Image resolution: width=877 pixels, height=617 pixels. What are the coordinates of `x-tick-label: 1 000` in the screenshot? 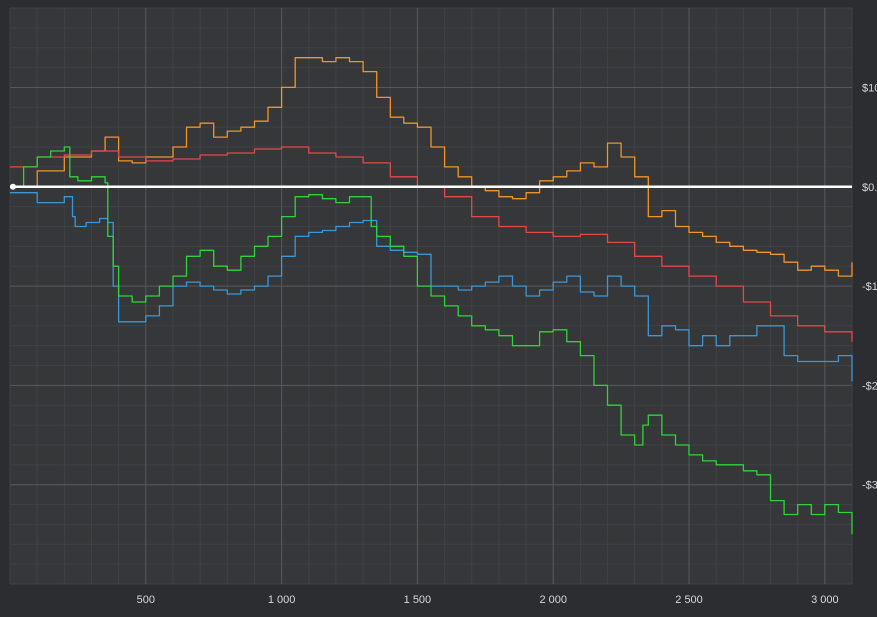 It's located at (282, 600).